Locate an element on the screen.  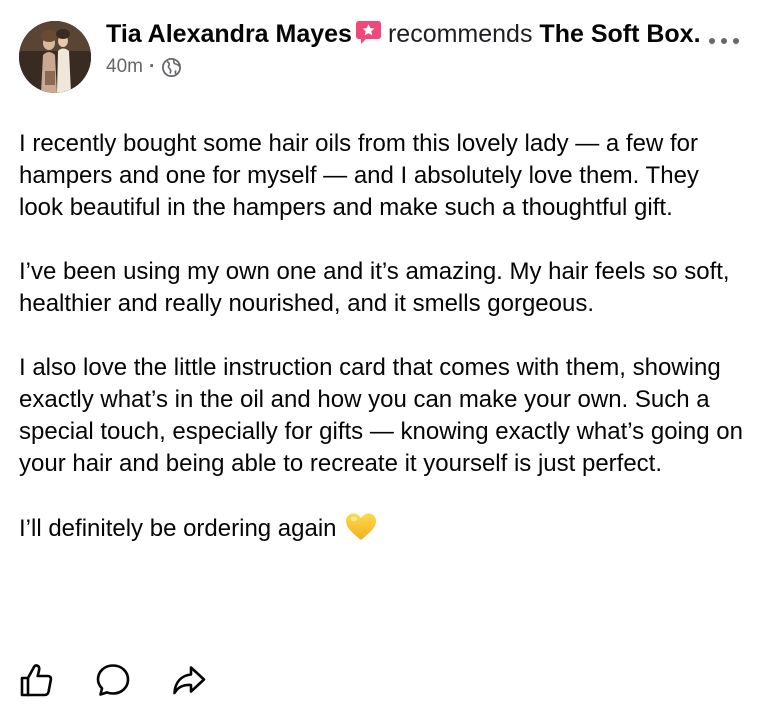
post-meta: 40m · is located at coordinates (406, 67).